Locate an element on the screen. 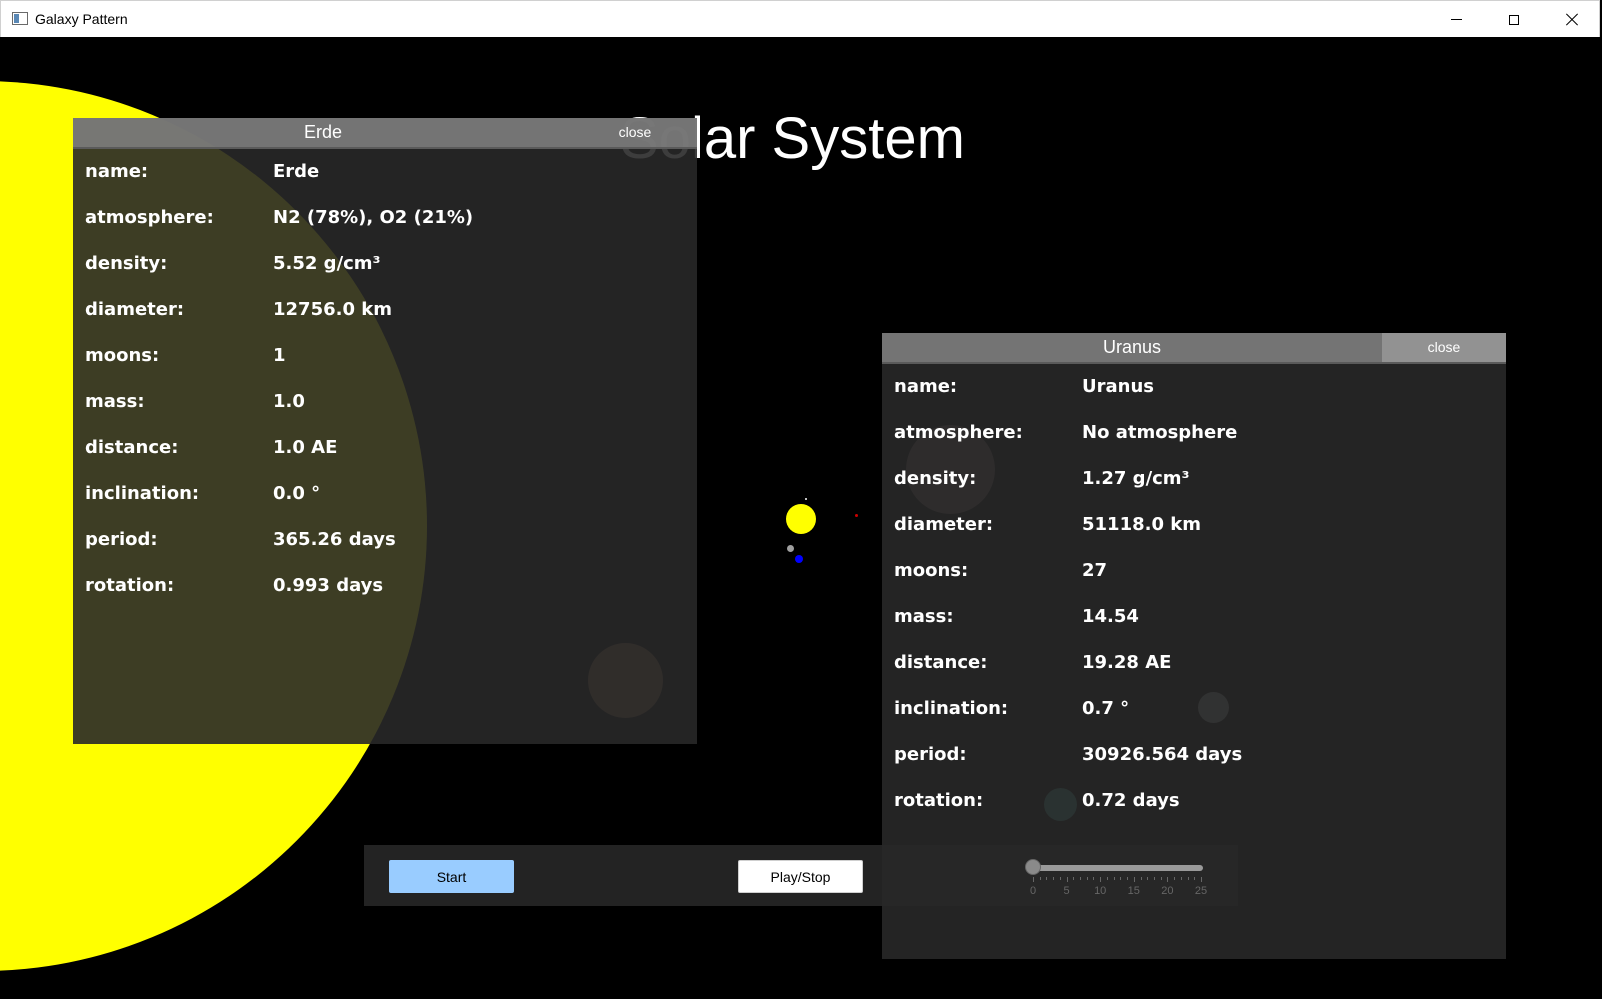  planet-blue is located at coordinates (799, 559).